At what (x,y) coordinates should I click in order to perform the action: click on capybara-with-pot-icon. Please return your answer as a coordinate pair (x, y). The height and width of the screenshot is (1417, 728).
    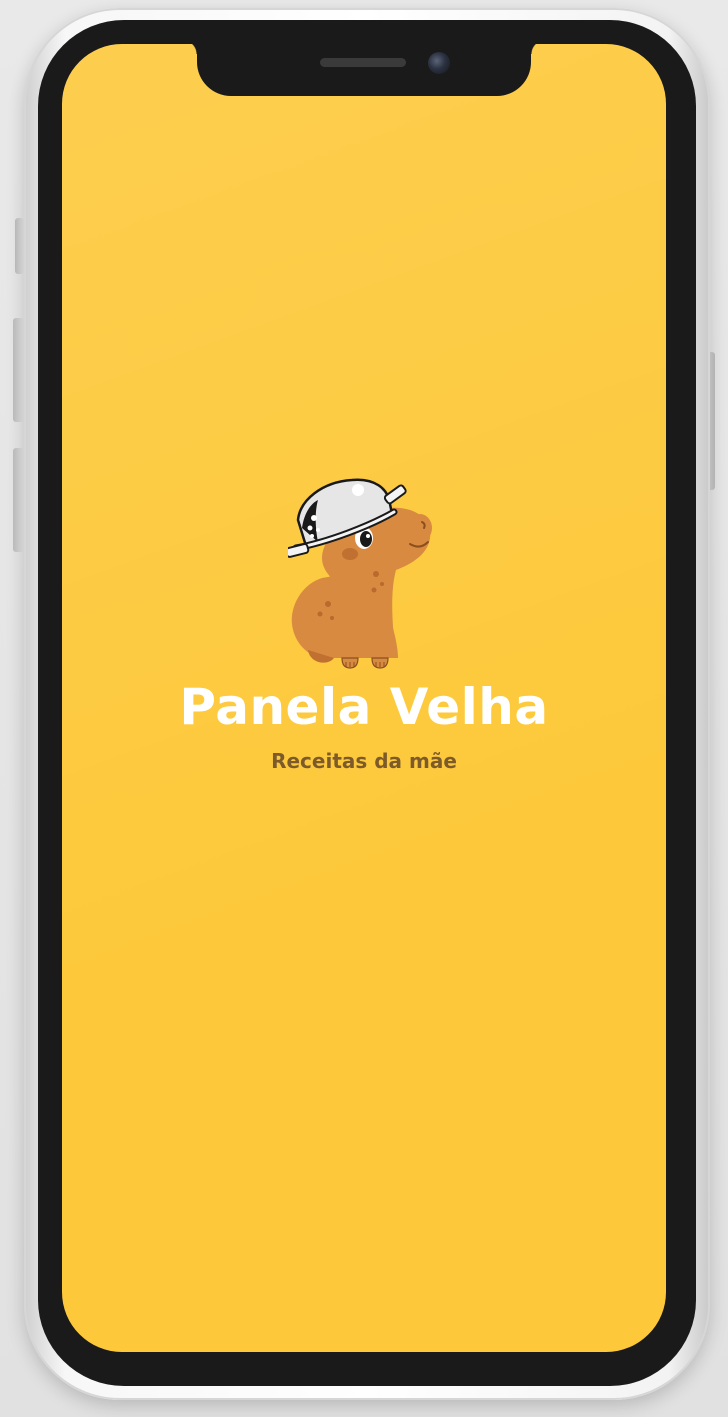
    Looking at the image, I should click on (360, 573).